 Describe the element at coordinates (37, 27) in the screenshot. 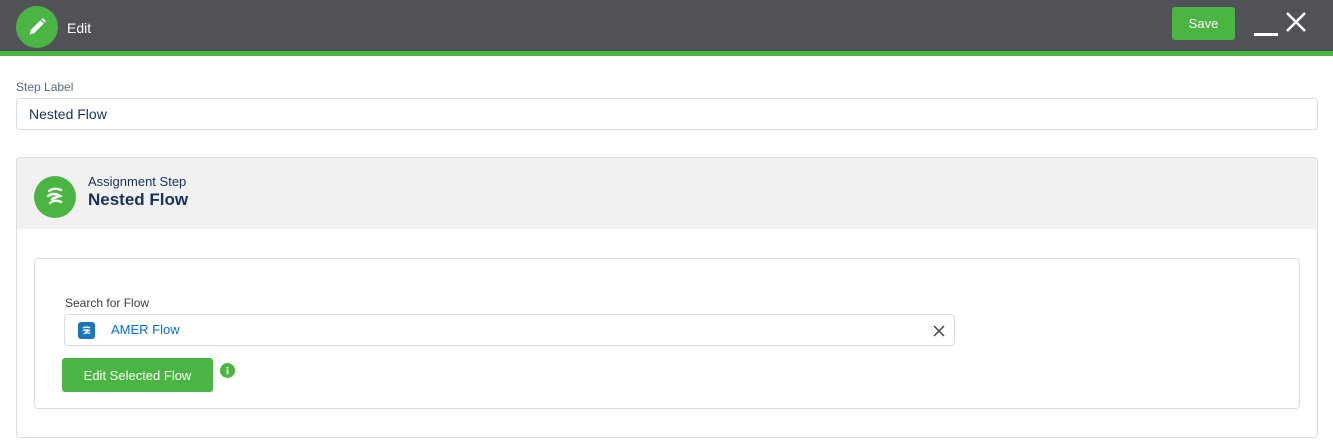

I see `pencil-icon` at that location.